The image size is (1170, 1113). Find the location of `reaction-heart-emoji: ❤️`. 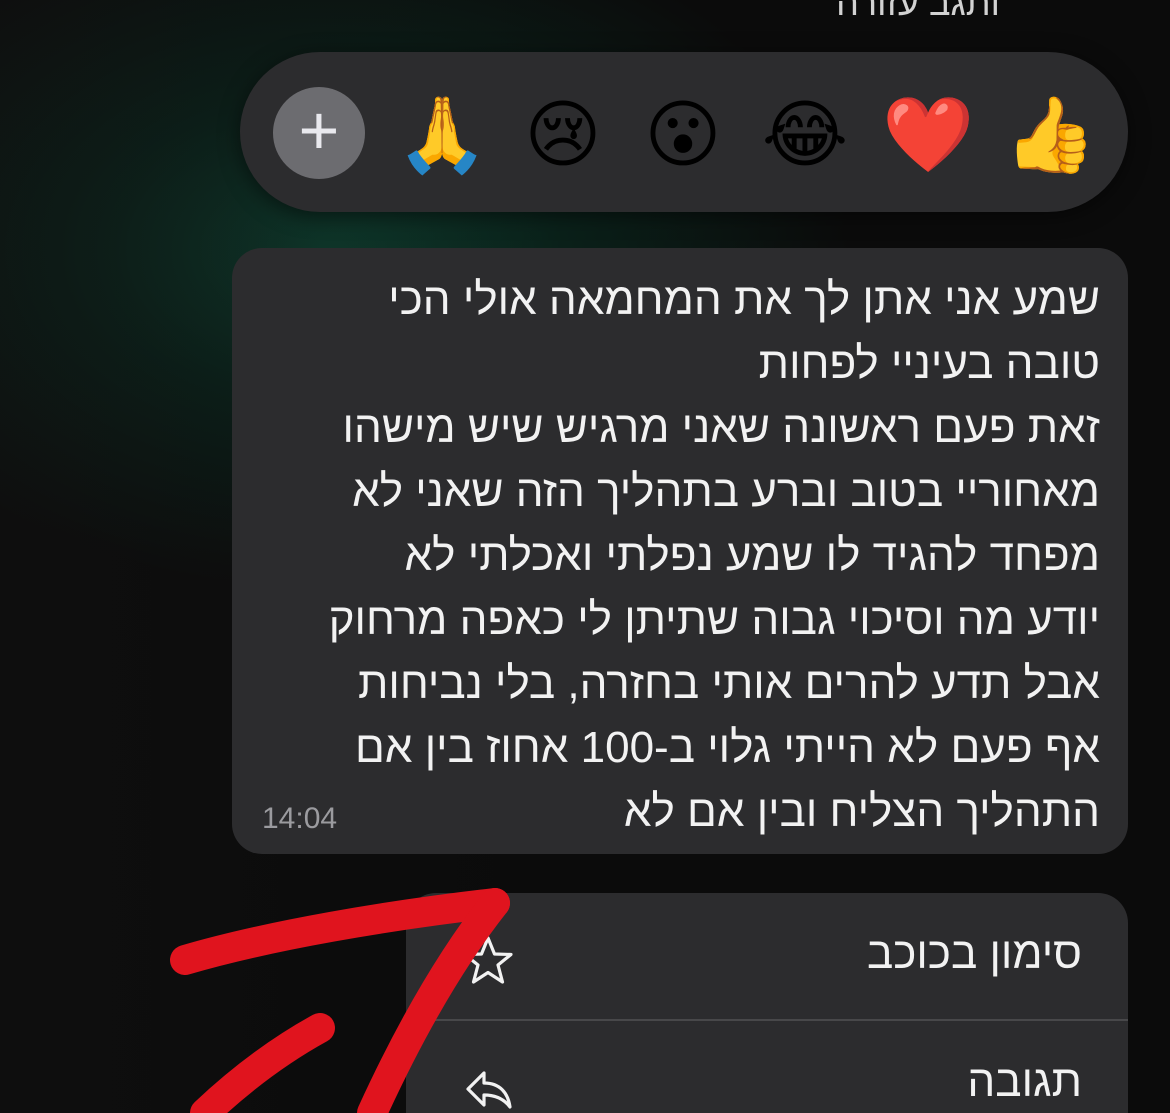

reaction-heart-emoji: ❤️ is located at coordinates (928, 135).